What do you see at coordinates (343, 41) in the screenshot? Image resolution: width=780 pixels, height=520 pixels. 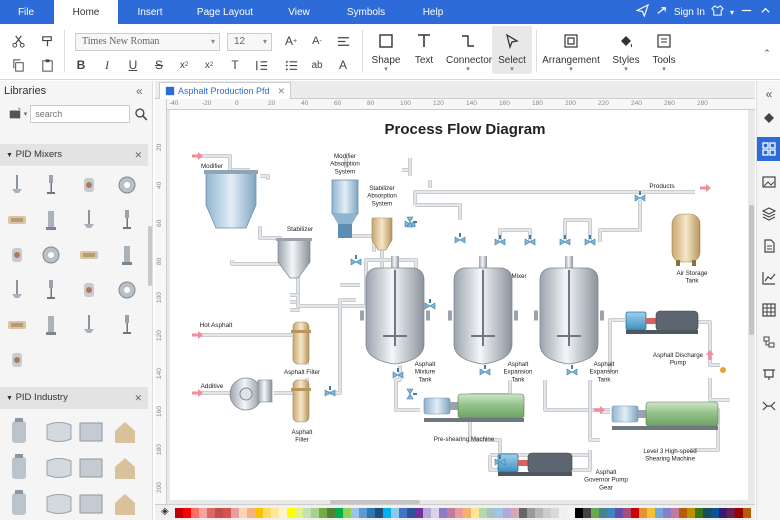 I see `align-icon` at bounding box center [343, 41].